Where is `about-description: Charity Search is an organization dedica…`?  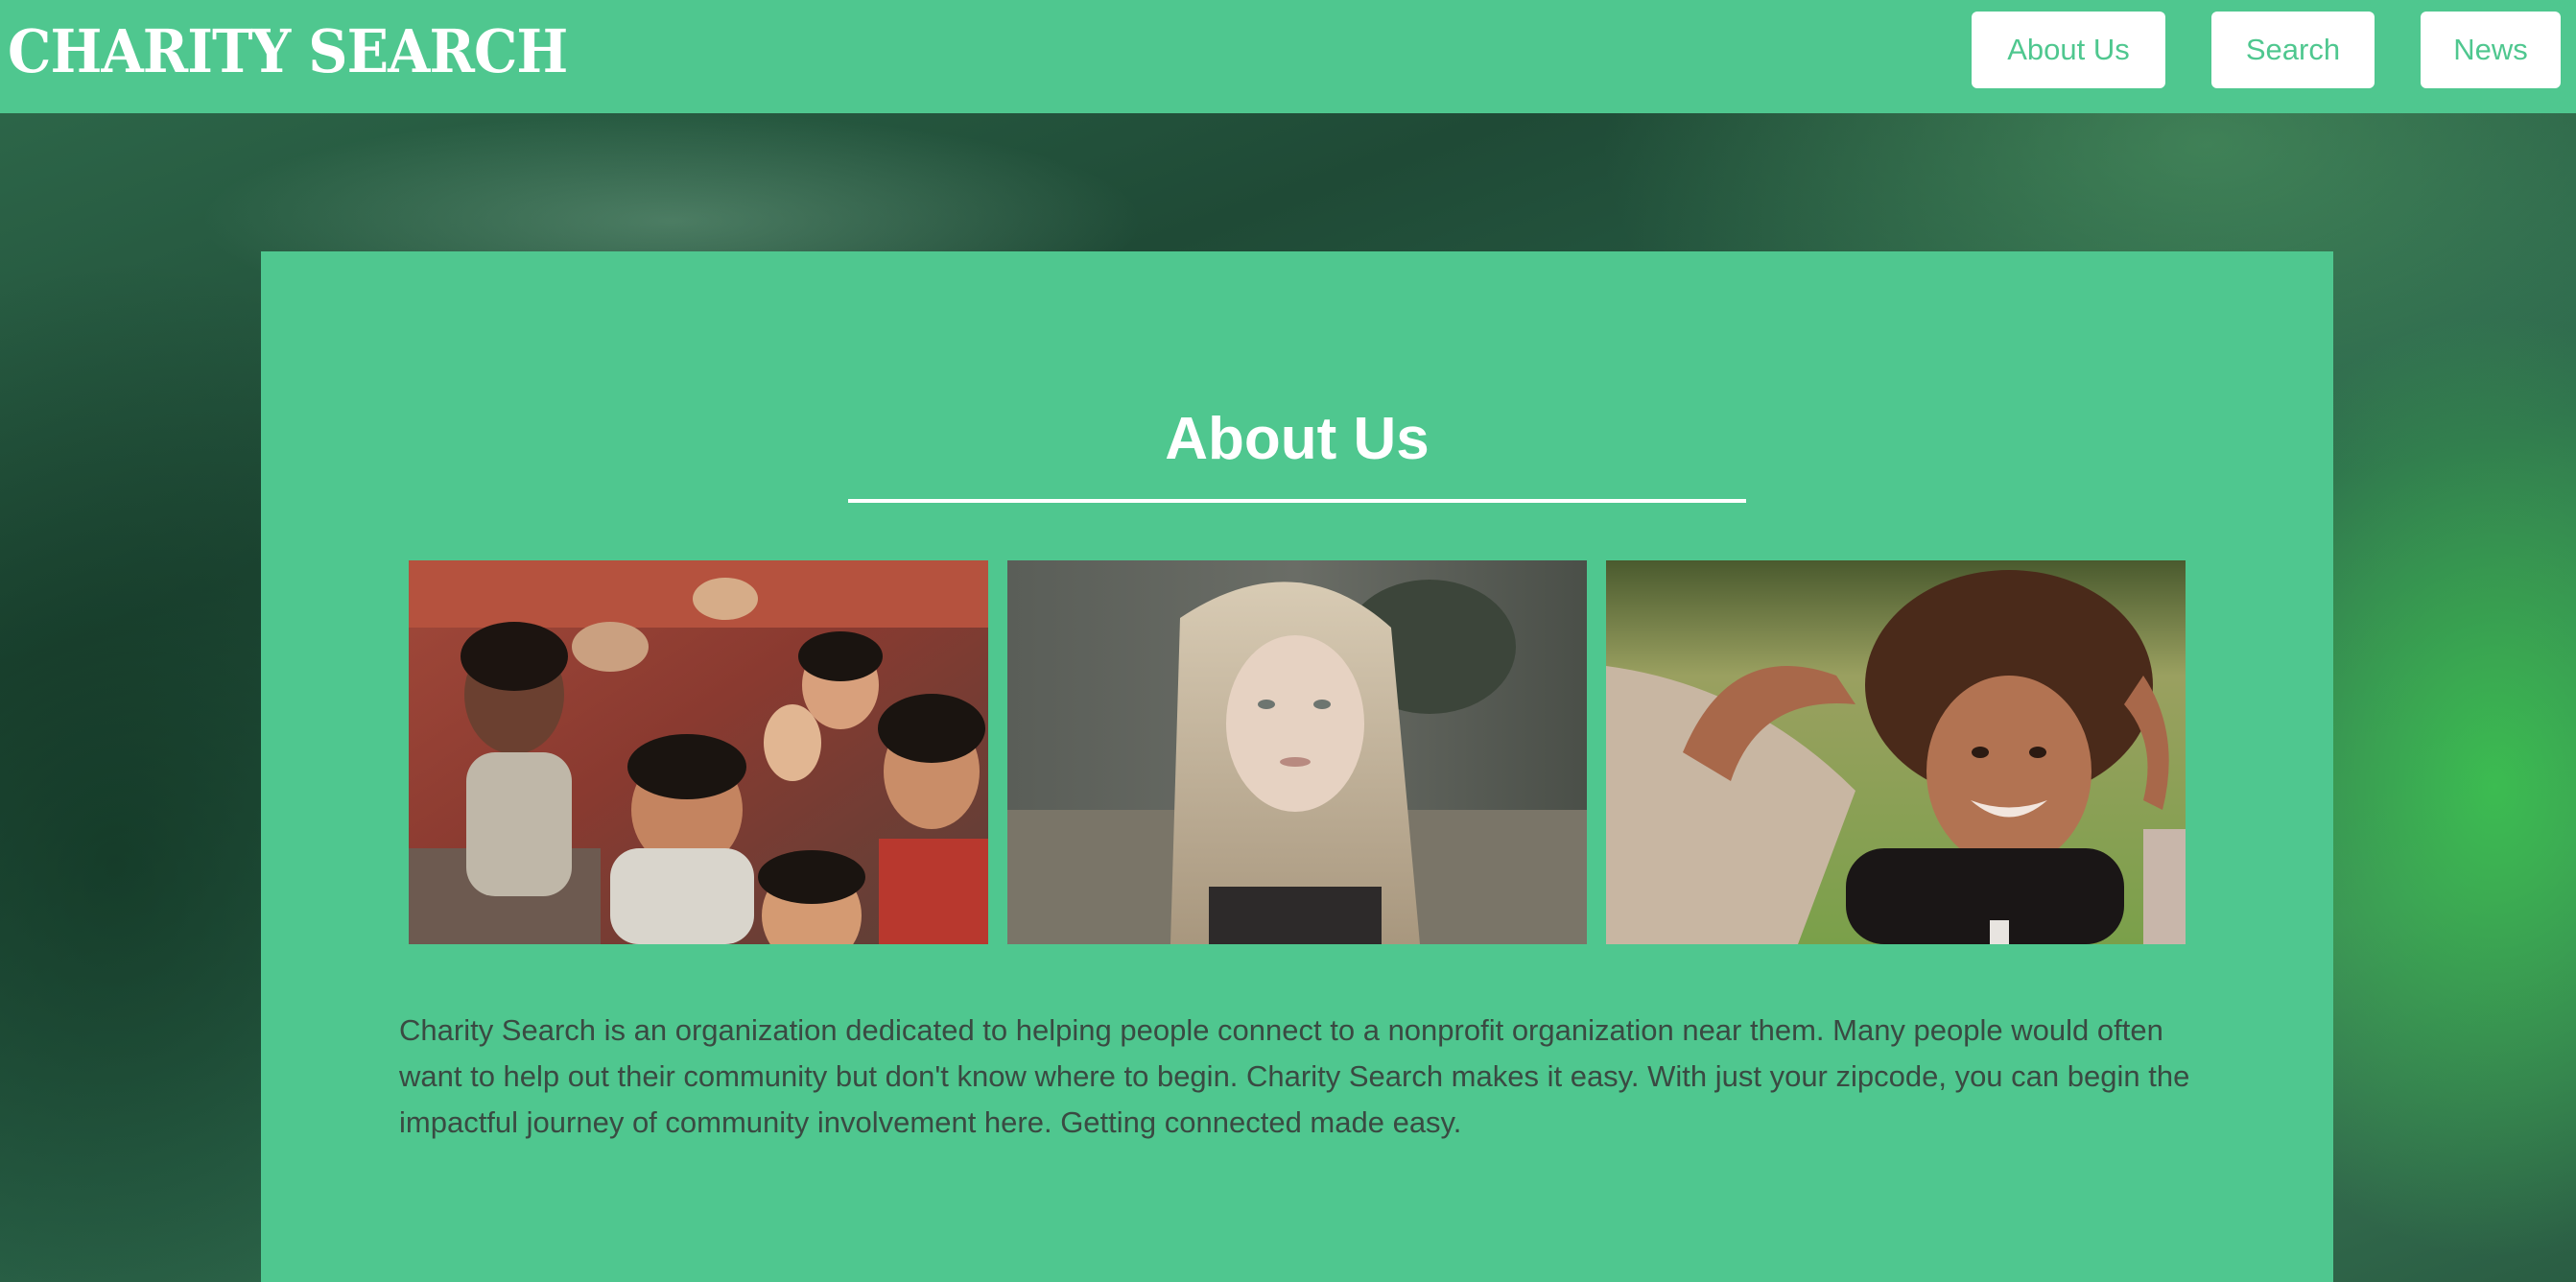 about-description: Charity Search is an organization dedica… is located at coordinates (1294, 1076).